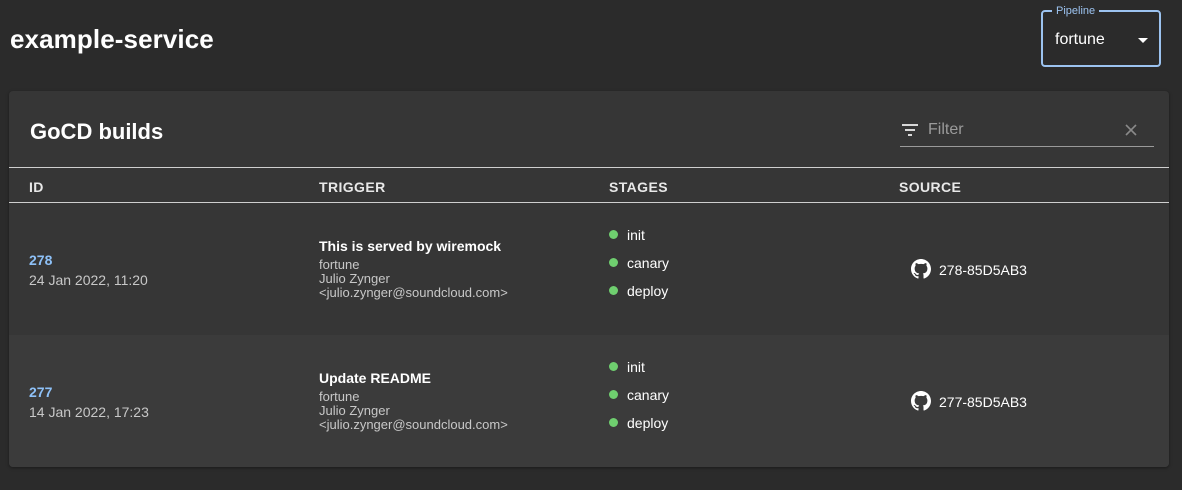 This screenshot has height=490, width=1182. Describe the element at coordinates (40, 260) in the screenshot. I see `build-id-link: 278` at that location.